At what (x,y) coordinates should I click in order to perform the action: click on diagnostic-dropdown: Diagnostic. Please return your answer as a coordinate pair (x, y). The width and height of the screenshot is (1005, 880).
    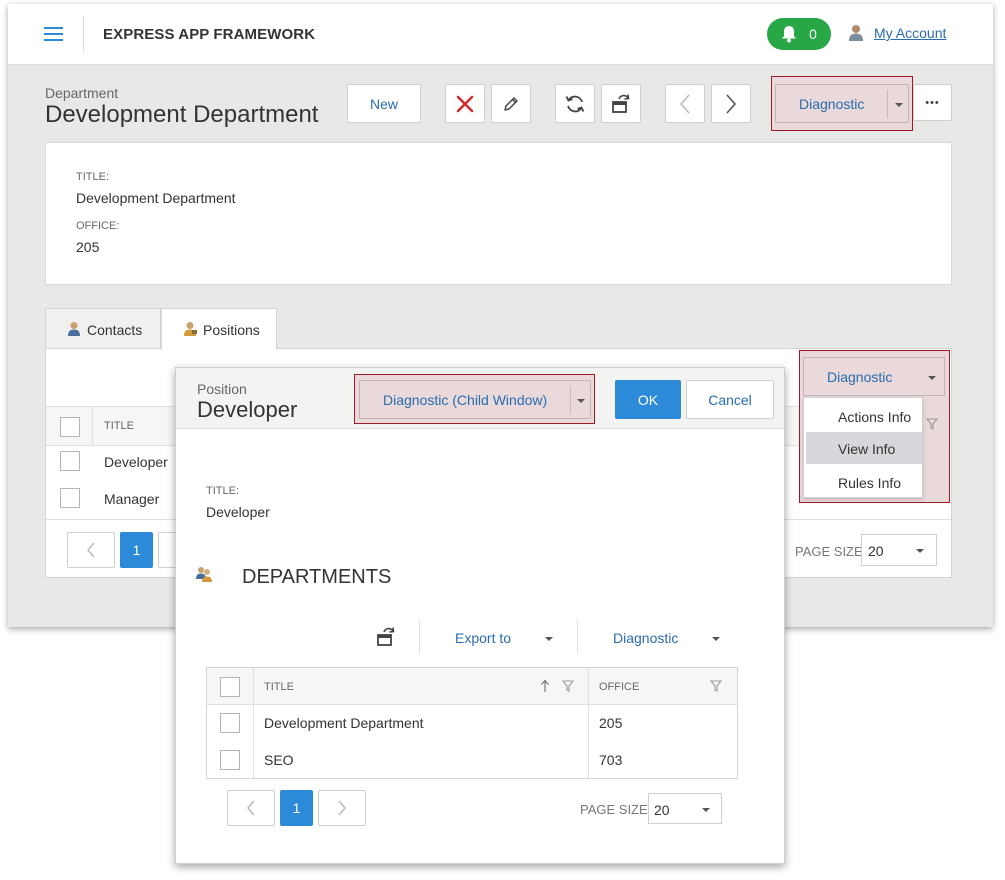
    Looking at the image, I should click on (842, 103).